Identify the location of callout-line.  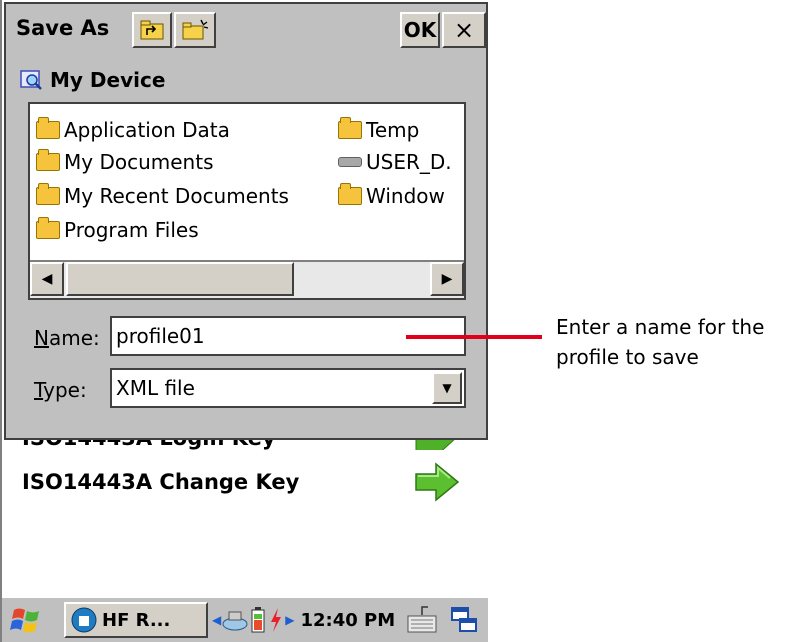
(474, 337).